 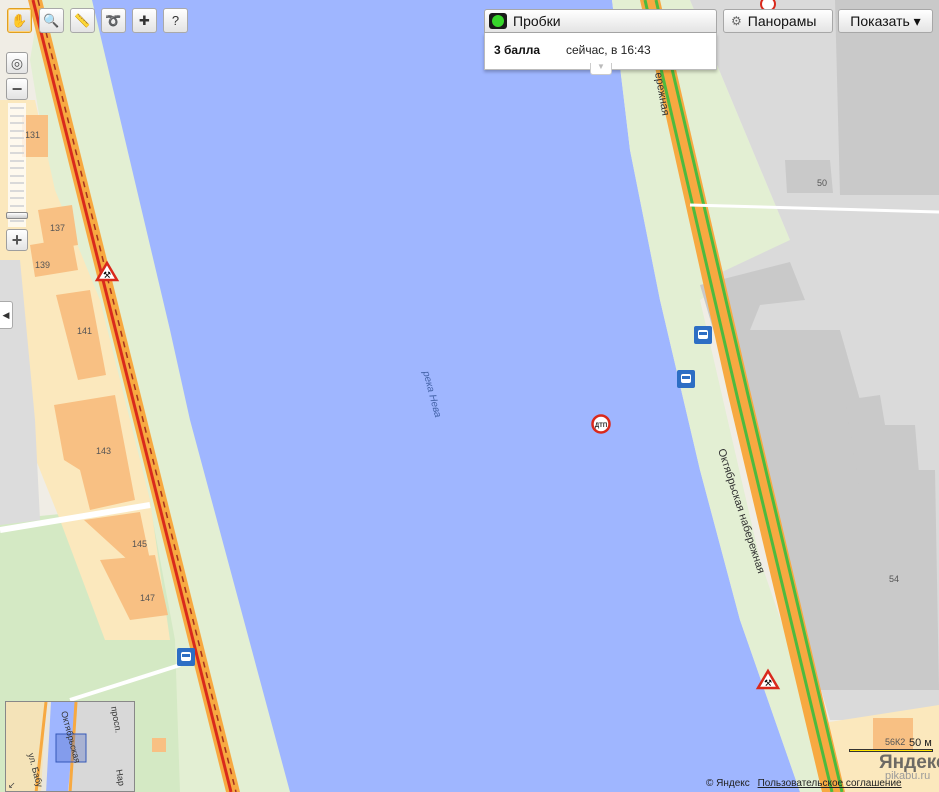 I want to click on sidebar-toggle: ◀, so click(x=6, y=315).